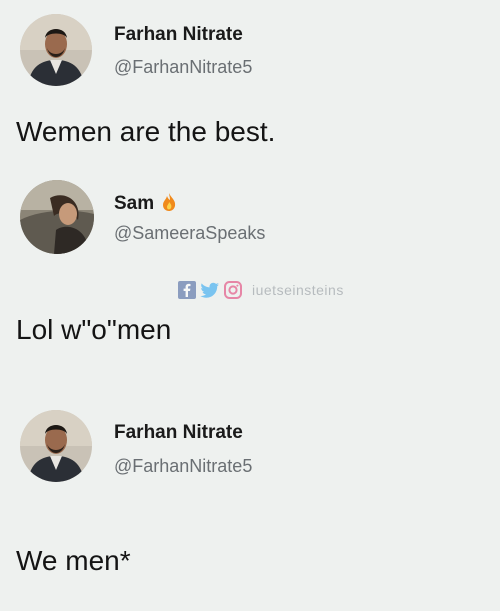 Image resolution: width=500 pixels, height=611 pixels. I want to click on display-name: Farhan Nitrate, so click(178, 433).